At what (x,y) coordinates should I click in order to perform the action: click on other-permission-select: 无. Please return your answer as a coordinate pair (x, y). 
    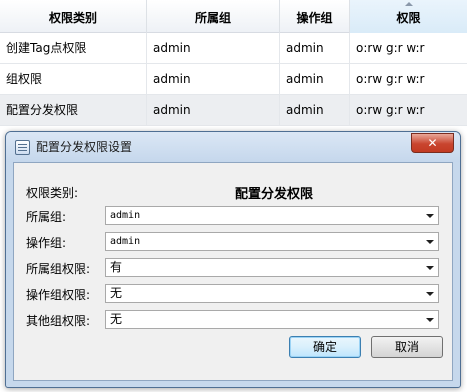
    Looking at the image, I should click on (272, 319).